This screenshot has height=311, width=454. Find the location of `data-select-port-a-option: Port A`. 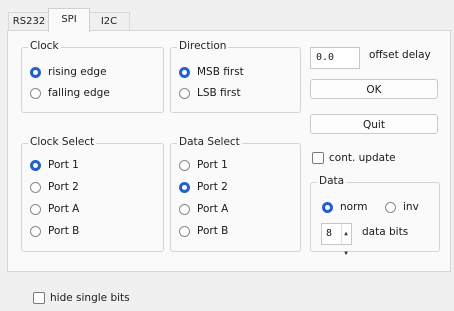

data-select-port-a-option: Port A is located at coordinates (203, 209).